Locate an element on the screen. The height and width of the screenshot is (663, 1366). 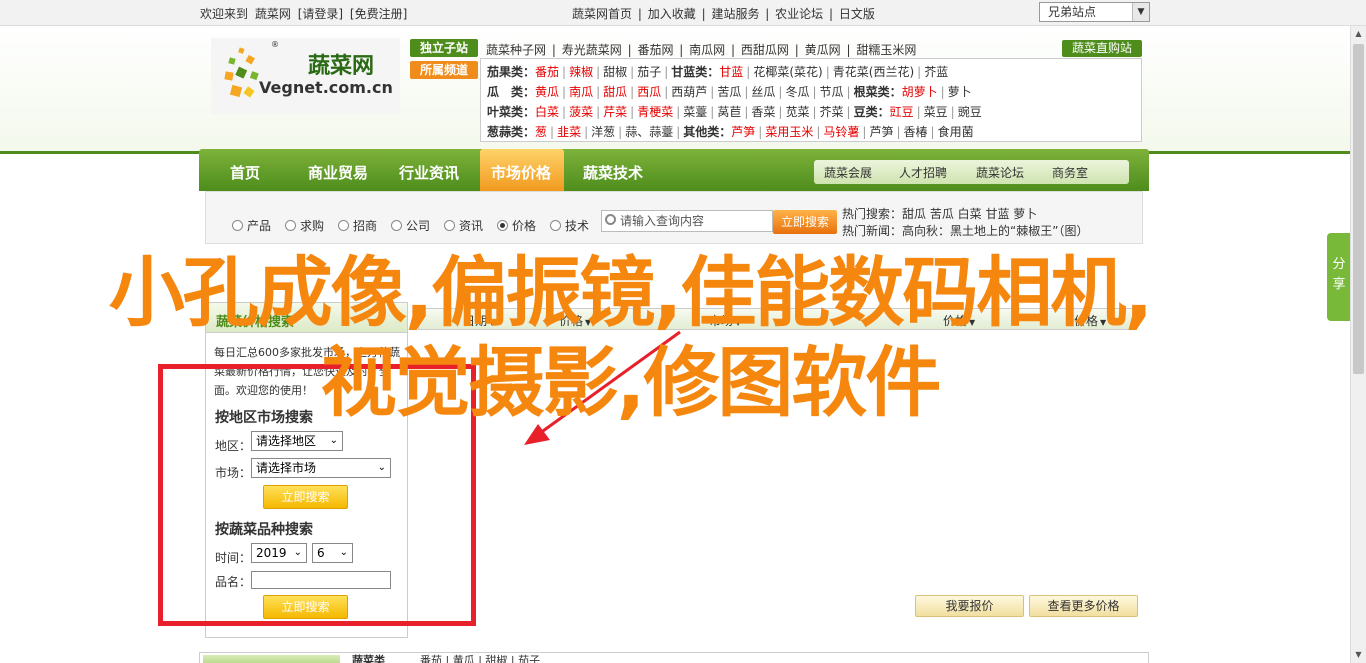
logo-chinese-name: 蔬菜网 is located at coordinates (341, 66).